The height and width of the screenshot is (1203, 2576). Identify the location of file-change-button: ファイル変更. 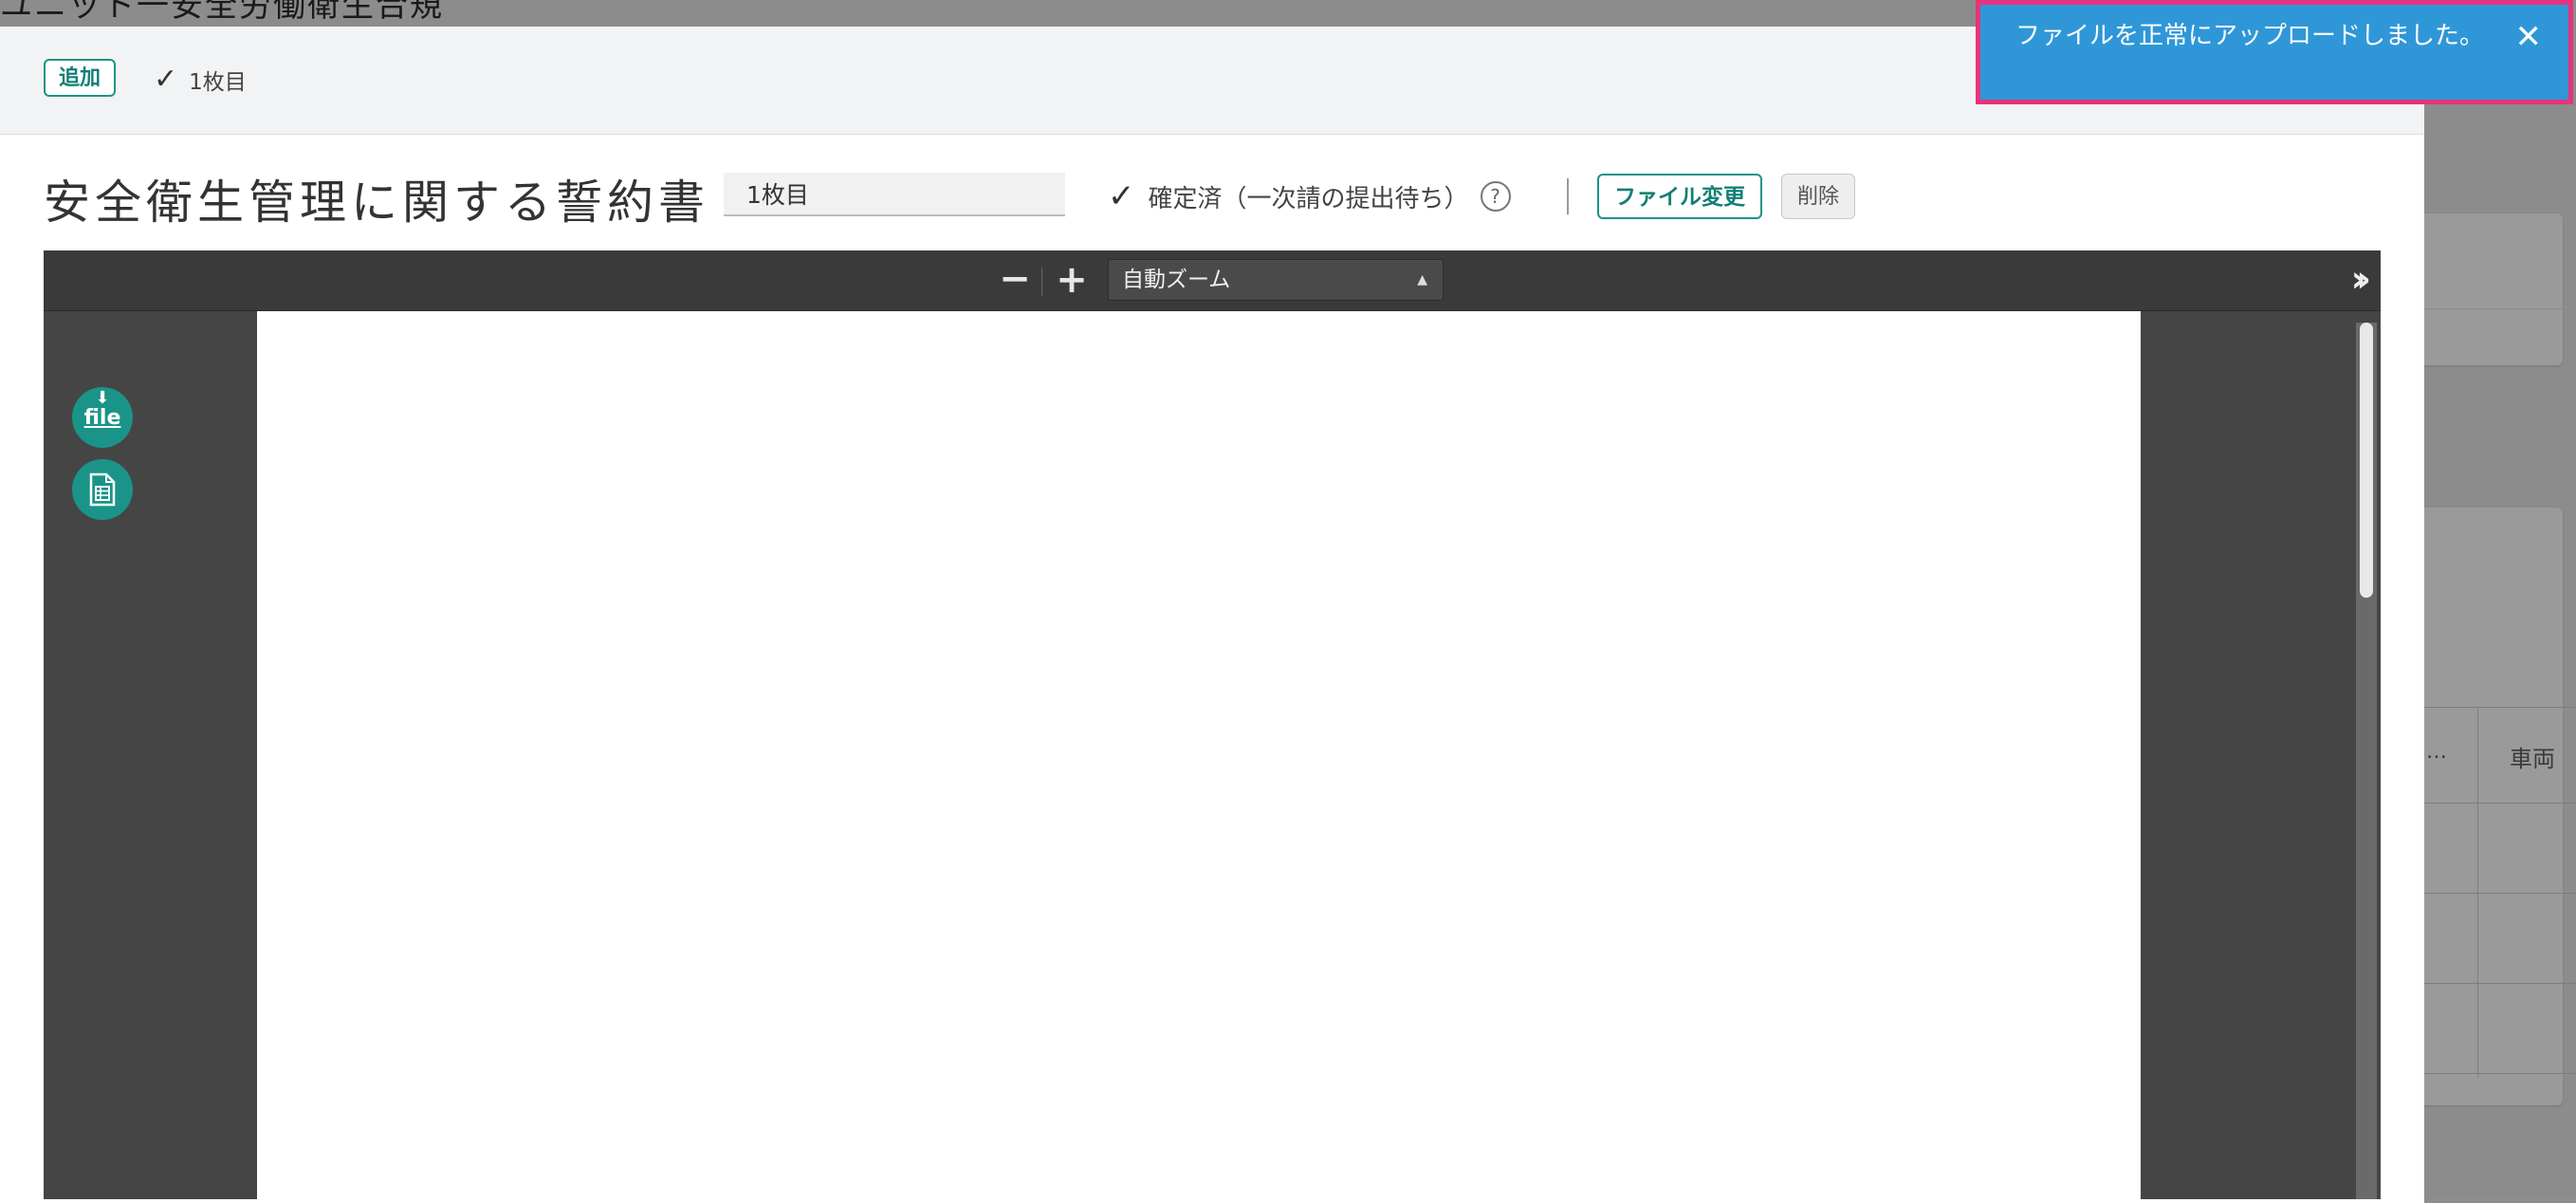
(1679, 196).